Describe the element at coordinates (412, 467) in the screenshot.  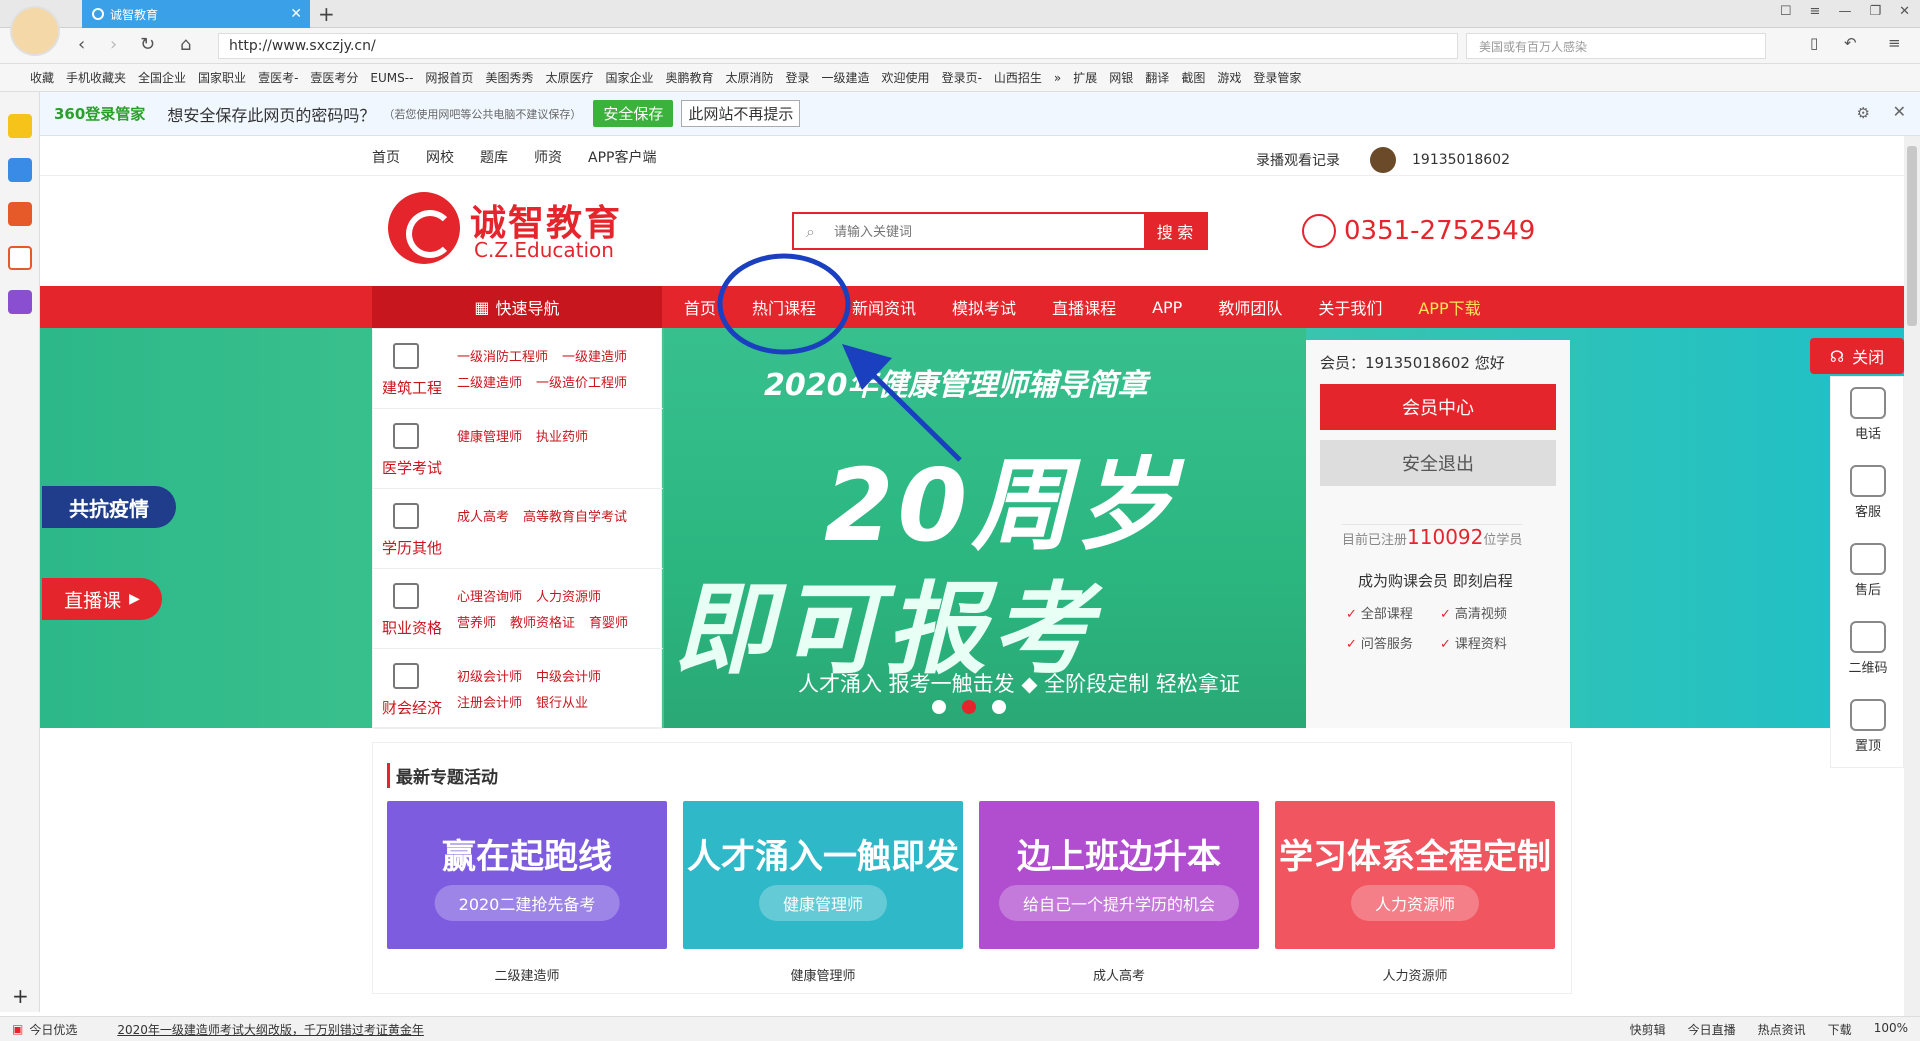
I see `category-name: 医学考试` at that location.